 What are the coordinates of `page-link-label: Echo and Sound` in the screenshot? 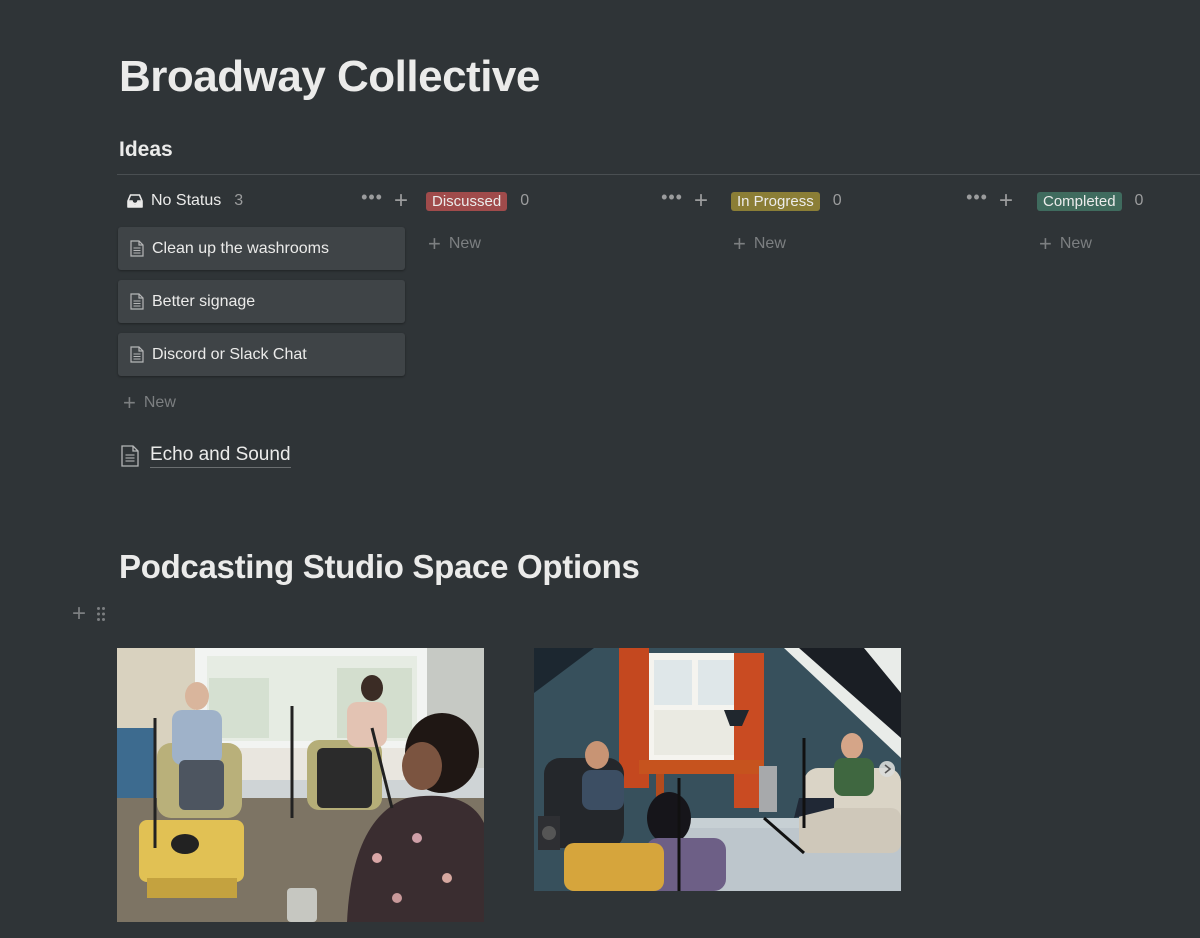 It's located at (220, 456).